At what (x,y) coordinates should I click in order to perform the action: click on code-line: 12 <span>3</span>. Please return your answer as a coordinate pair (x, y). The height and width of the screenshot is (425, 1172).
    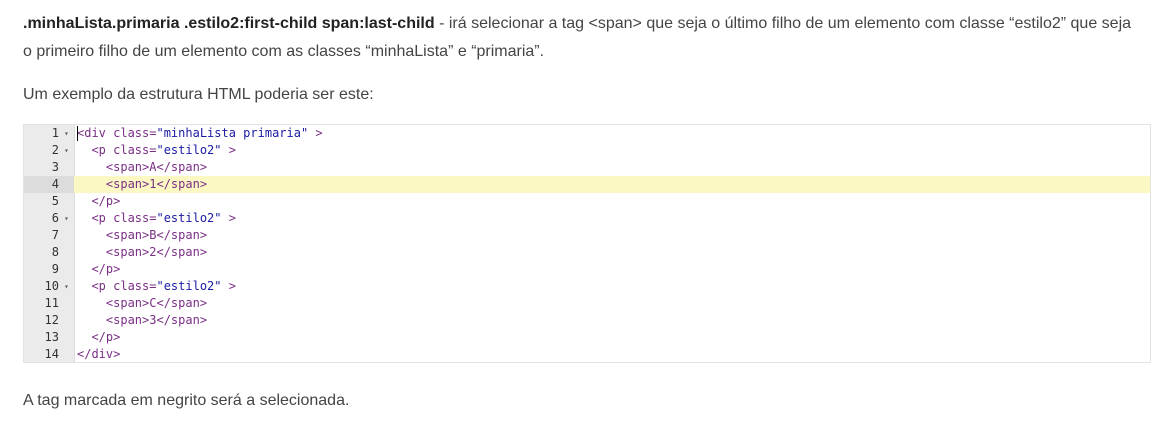
    Looking at the image, I should click on (587, 320).